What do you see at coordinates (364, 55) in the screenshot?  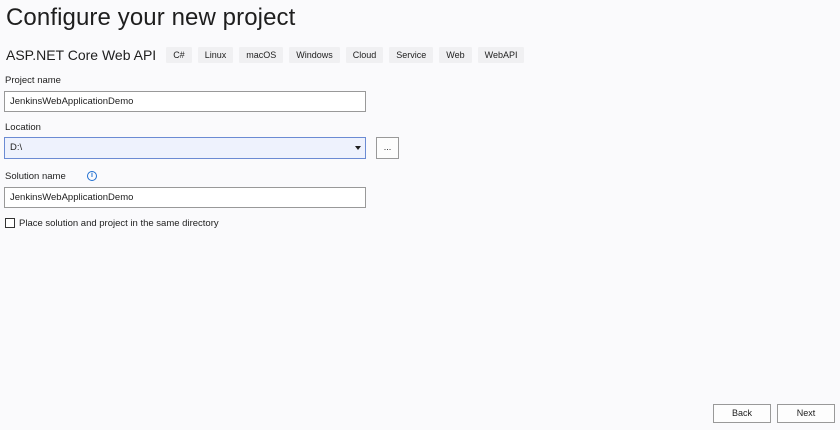 I see `tag-cloud: Cloud` at bounding box center [364, 55].